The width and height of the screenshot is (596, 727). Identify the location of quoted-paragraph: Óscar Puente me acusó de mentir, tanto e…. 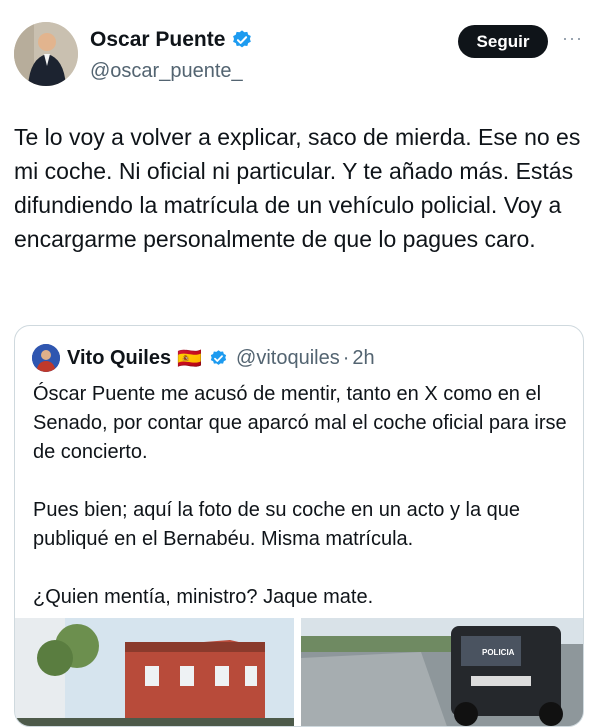
(300, 423).